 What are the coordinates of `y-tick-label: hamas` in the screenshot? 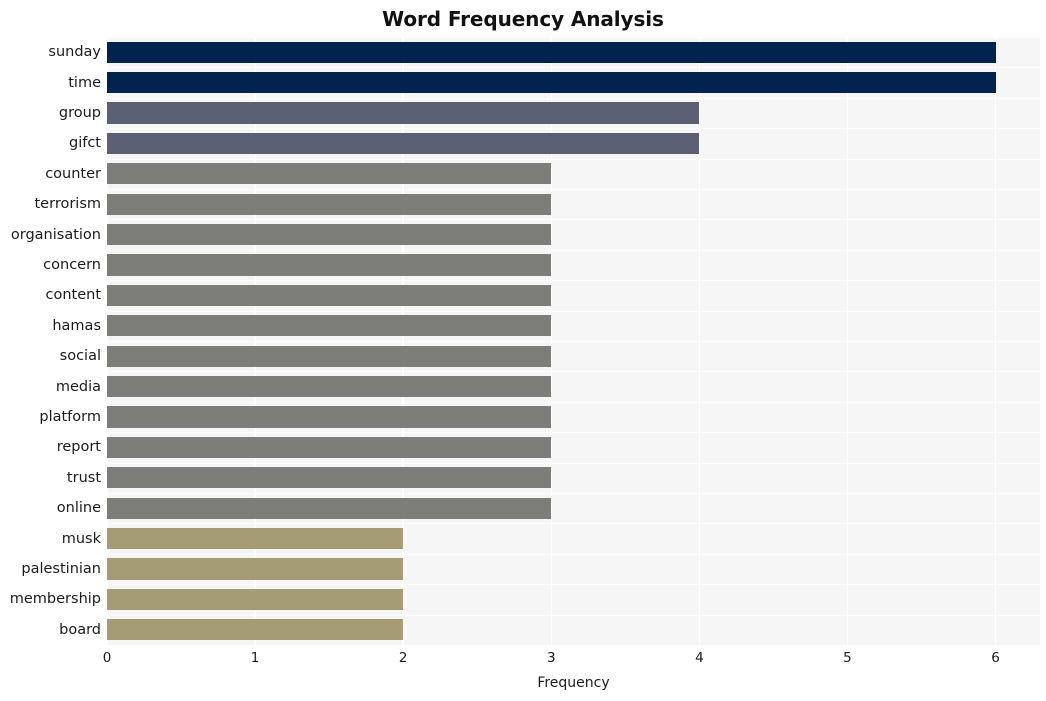 It's located at (76, 325).